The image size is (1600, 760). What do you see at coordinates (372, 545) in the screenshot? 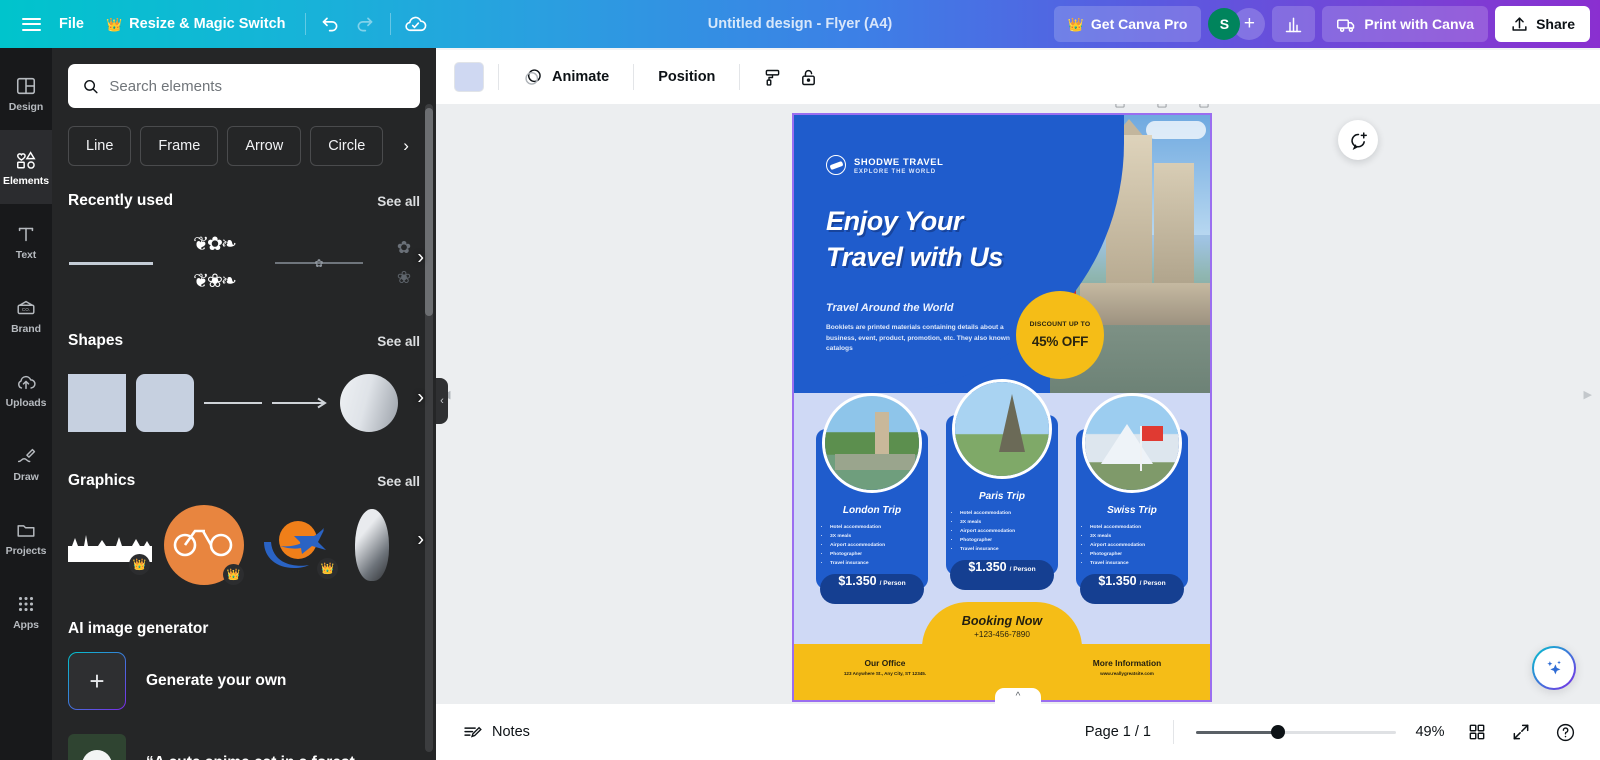
I see `graphic-feather` at bounding box center [372, 545].